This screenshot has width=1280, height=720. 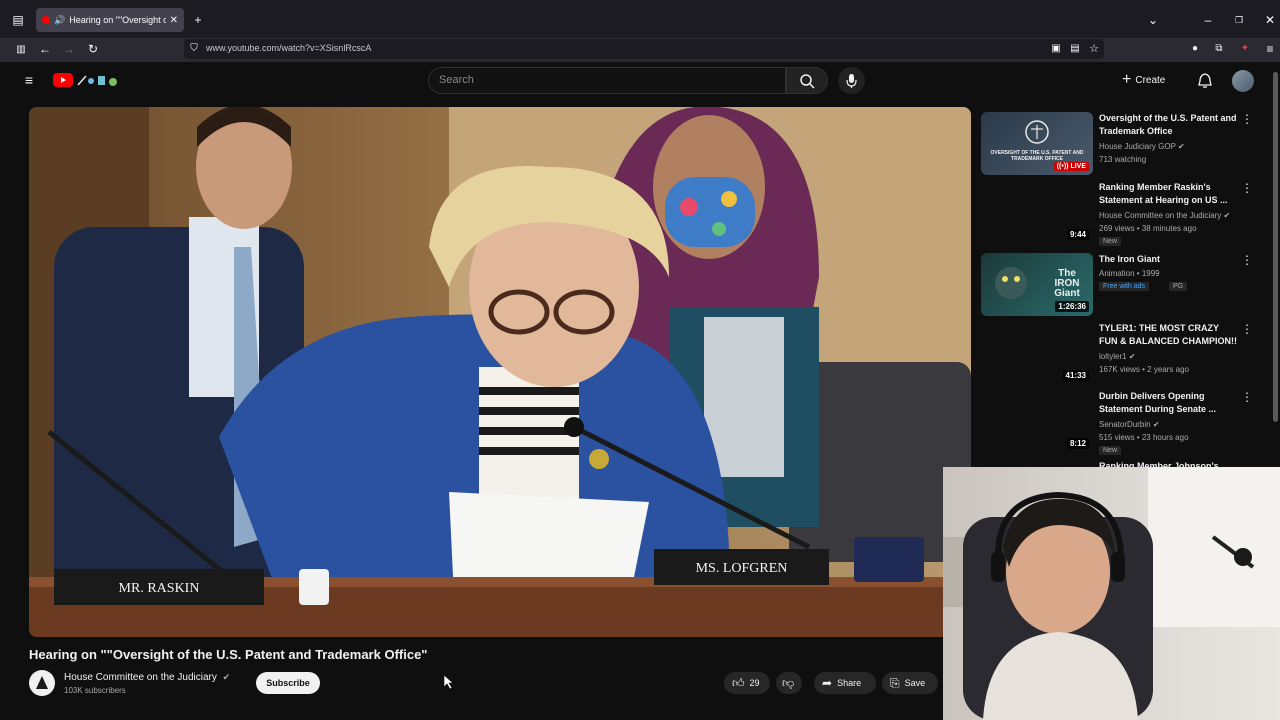 I want to click on share-button: ➦ Share, so click(x=845, y=683).